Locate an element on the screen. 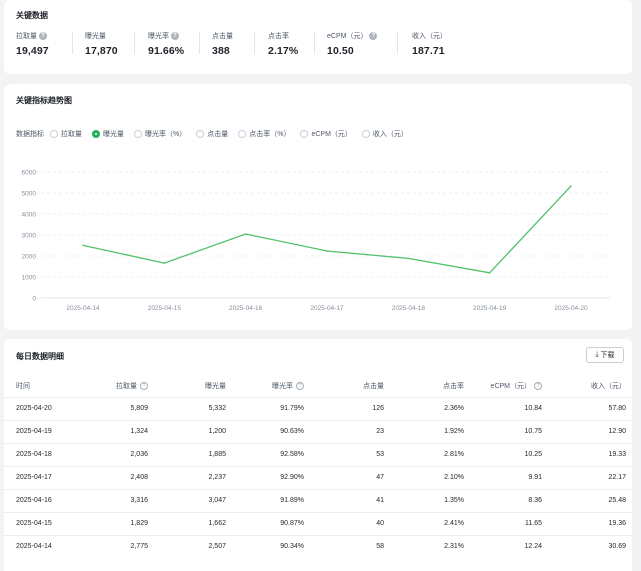 The height and width of the screenshot is (571, 641). table-cell: 47 is located at coordinates (350, 477).